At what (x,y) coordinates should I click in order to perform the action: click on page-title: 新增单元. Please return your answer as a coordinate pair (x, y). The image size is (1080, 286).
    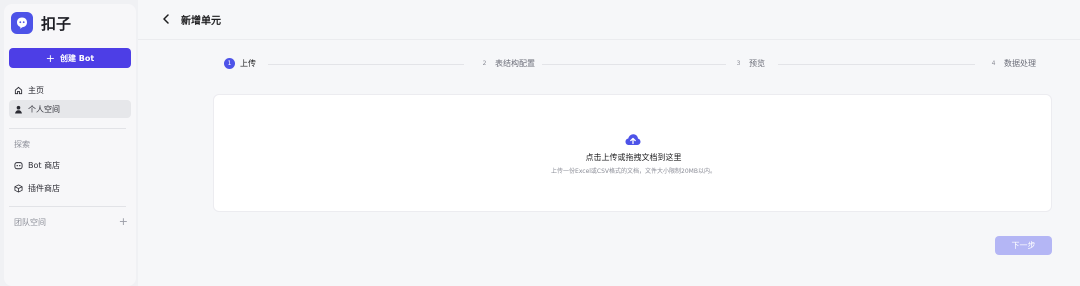
    Looking at the image, I should click on (201, 21).